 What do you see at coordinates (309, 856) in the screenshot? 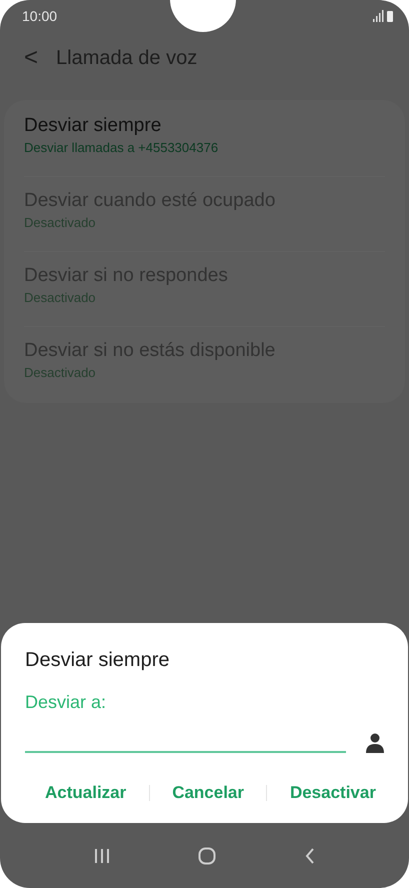
I see `back-icon` at bounding box center [309, 856].